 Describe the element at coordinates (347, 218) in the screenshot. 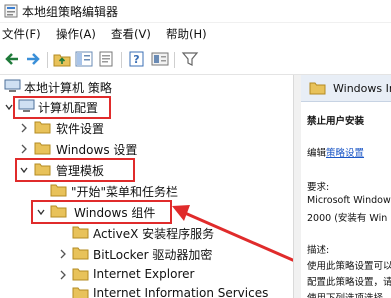

I see `requirements-line-2: 2000 (安装有 Win` at that location.